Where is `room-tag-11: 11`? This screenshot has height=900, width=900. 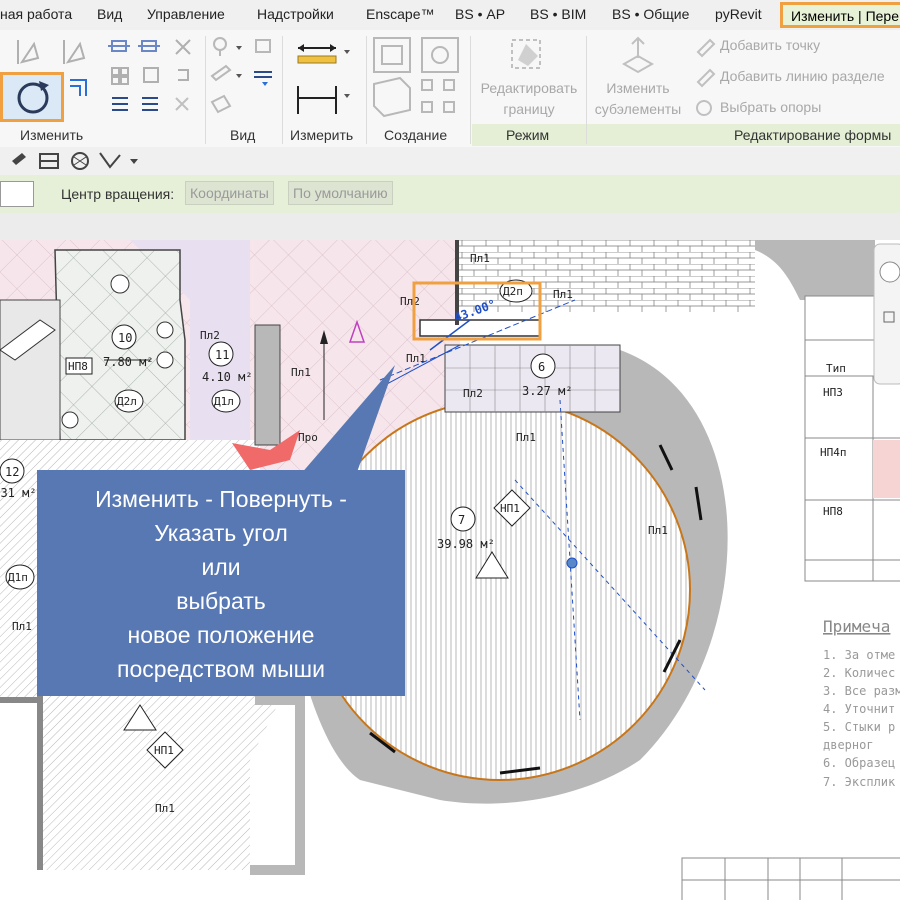
room-tag-11: 11 is located at coordinates (222, 355).